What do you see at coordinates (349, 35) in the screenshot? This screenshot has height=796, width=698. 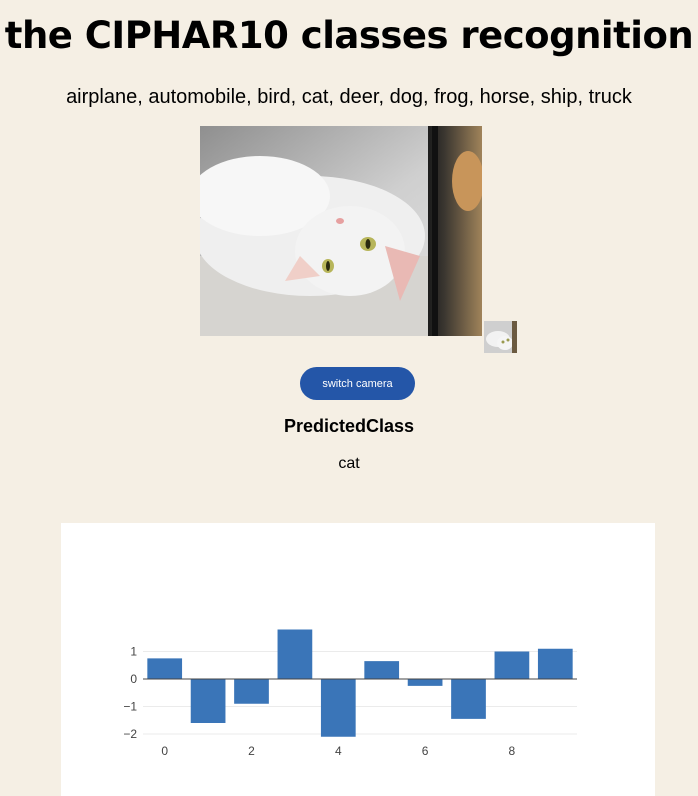 I see `page-title: the CIPHAR10 classes recognition` at bounding box center [349, 35].